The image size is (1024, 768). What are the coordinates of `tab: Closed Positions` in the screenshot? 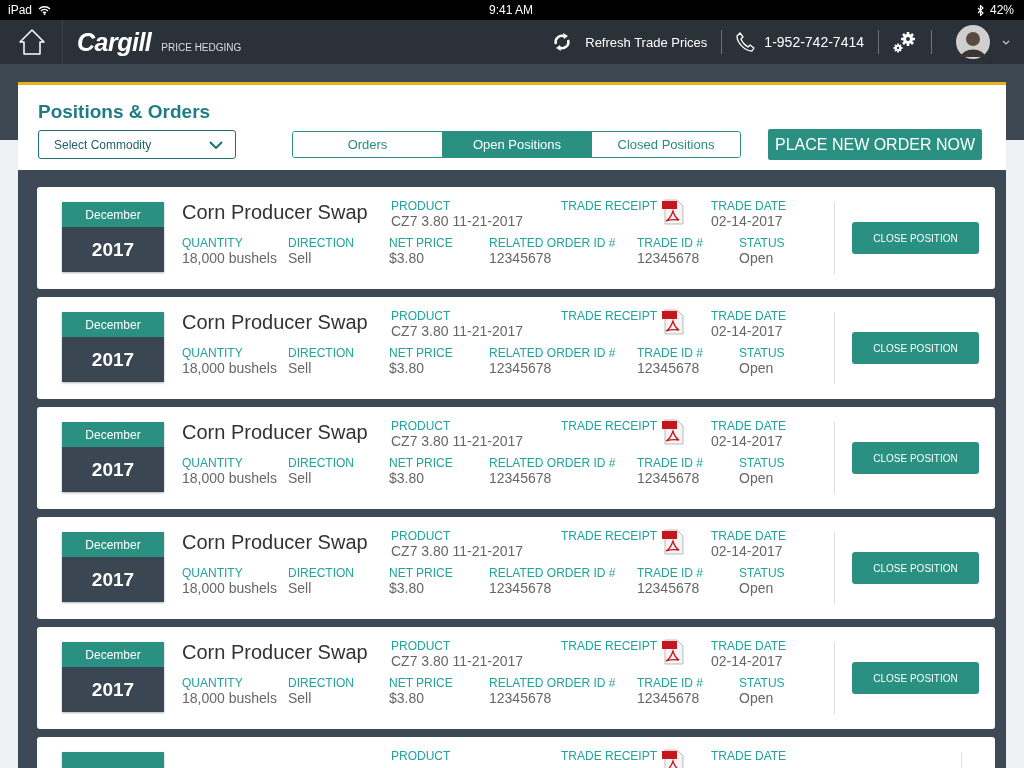 It's located at (665, 144).